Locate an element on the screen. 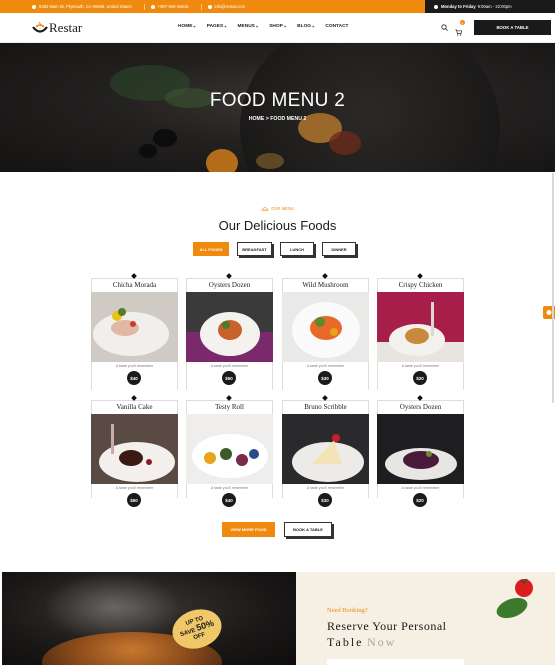 The height and width of the screenshot is (665, 555). nav-shop: SHOP + is located at coordinates (277, 26).